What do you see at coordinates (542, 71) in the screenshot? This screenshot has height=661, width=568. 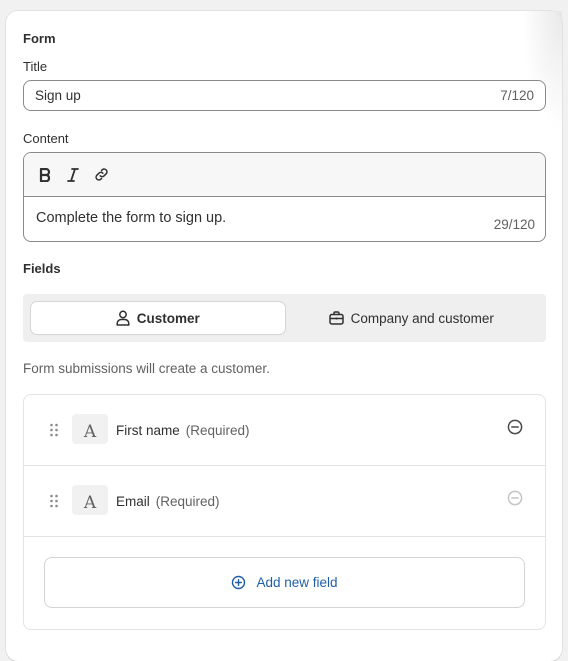 I see `edge-shadow` at bounding box center [542, 71].